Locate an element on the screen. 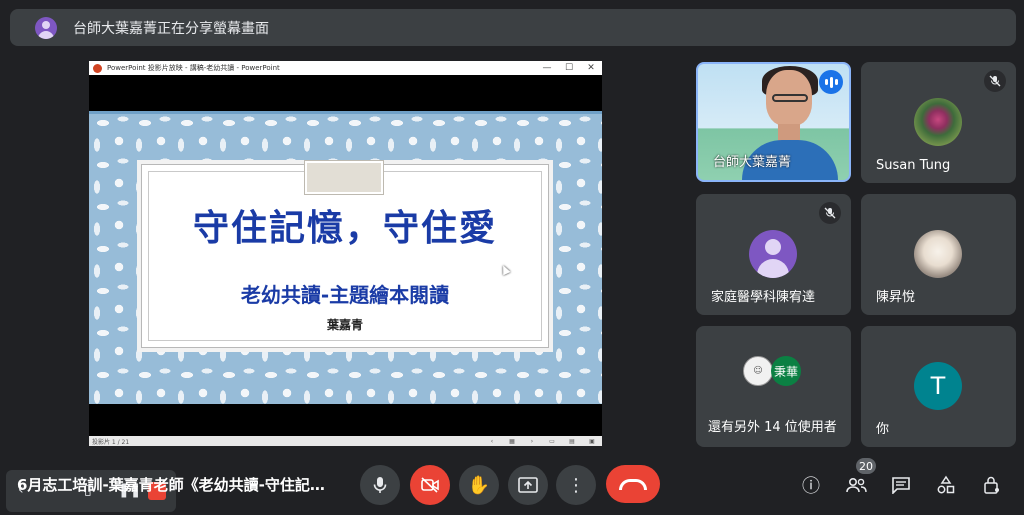  slide-title: 守住記憶，守住愛 is located at coordinates (344, 228).